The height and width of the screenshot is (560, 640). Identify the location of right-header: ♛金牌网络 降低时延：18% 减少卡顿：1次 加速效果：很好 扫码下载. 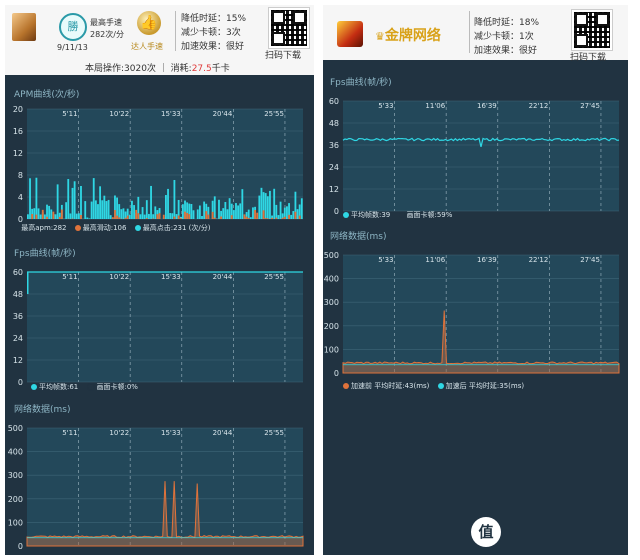
(475, 34).